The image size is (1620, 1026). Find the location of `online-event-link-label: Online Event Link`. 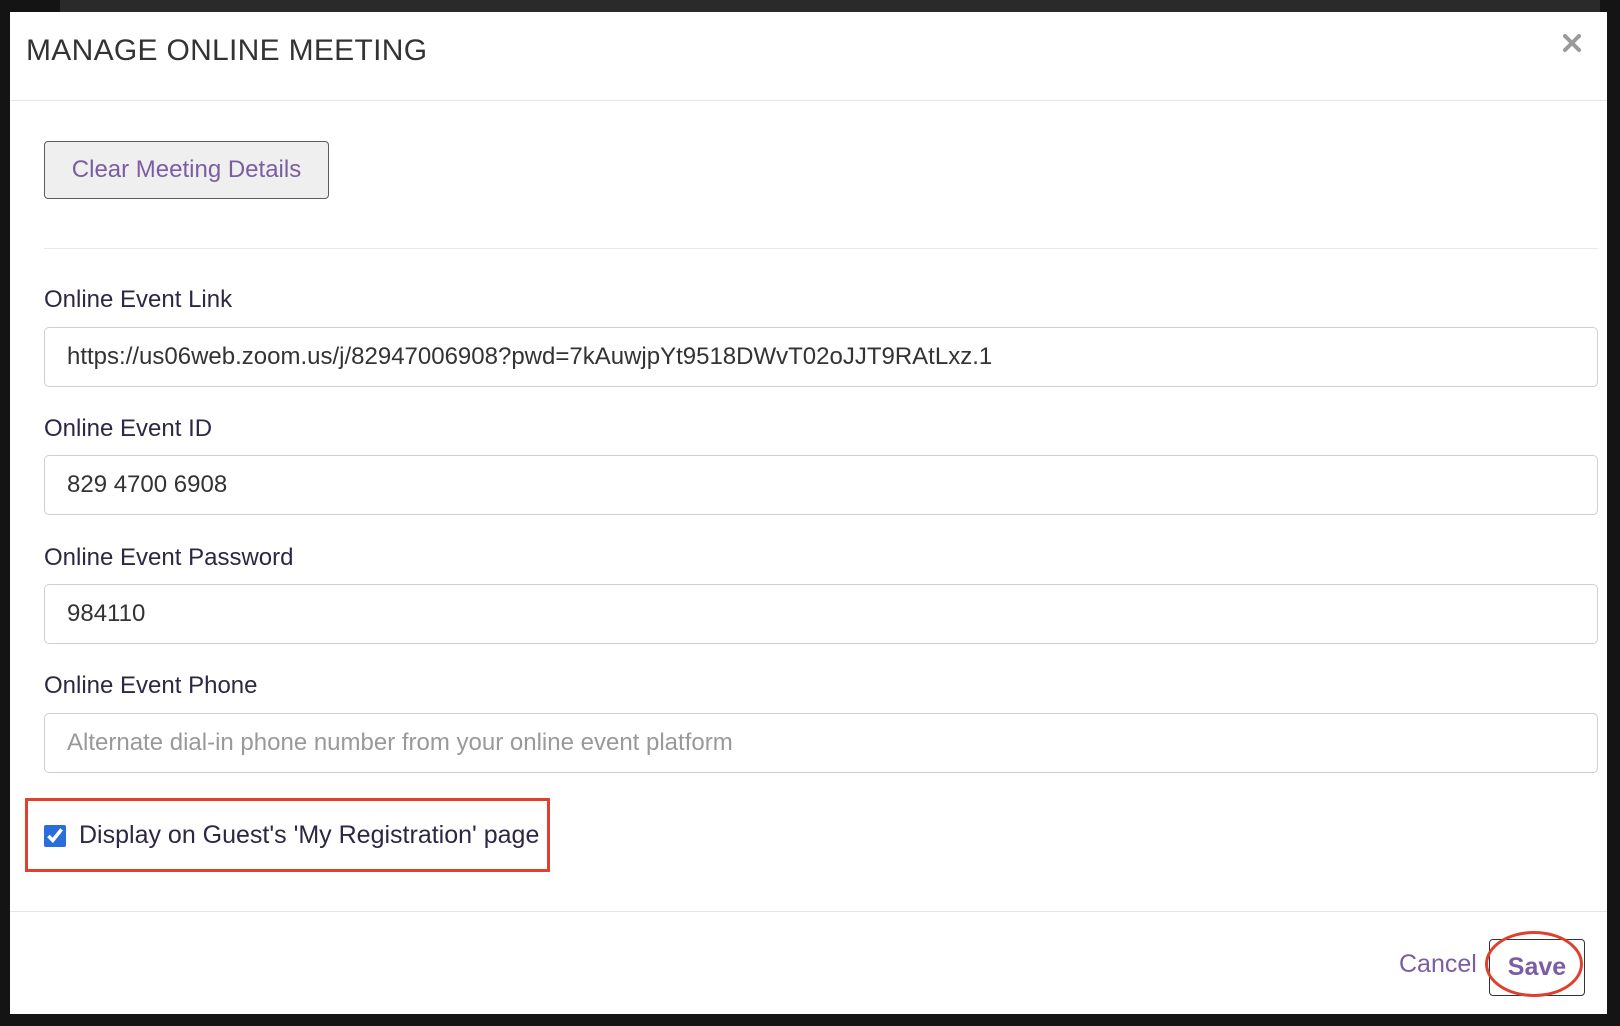

online-event-link-label: Online Event Link is located at coordinates (138, 299).